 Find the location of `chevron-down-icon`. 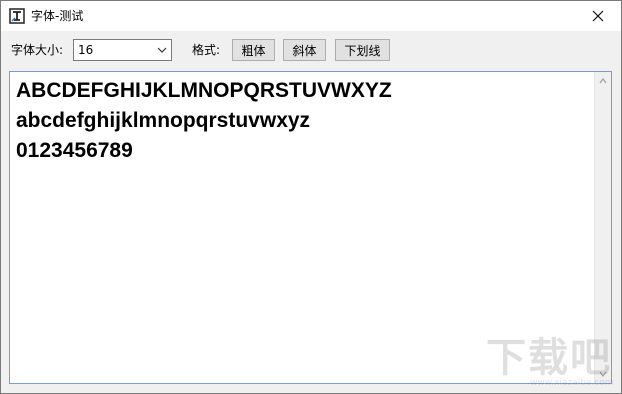

chevron-down-icon is located at coordinates (162, 50).